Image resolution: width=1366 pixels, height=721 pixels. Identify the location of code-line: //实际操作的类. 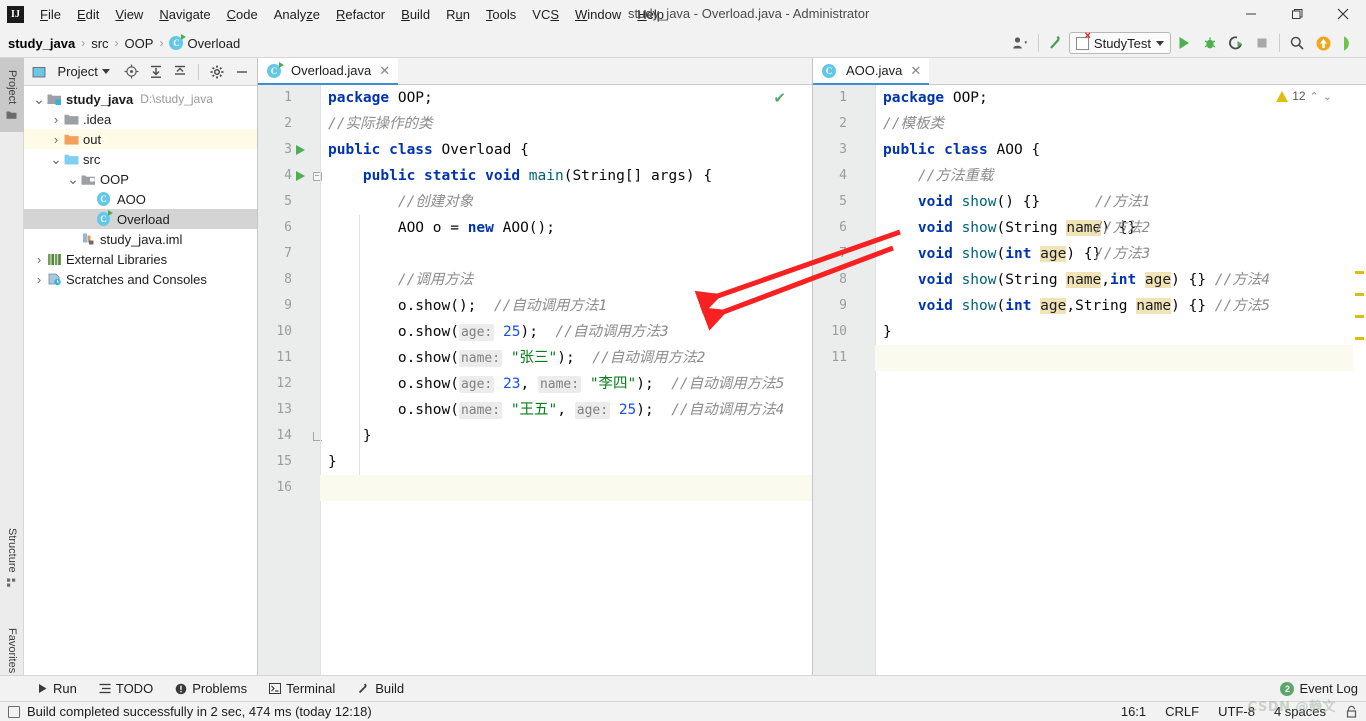
(566, 124).